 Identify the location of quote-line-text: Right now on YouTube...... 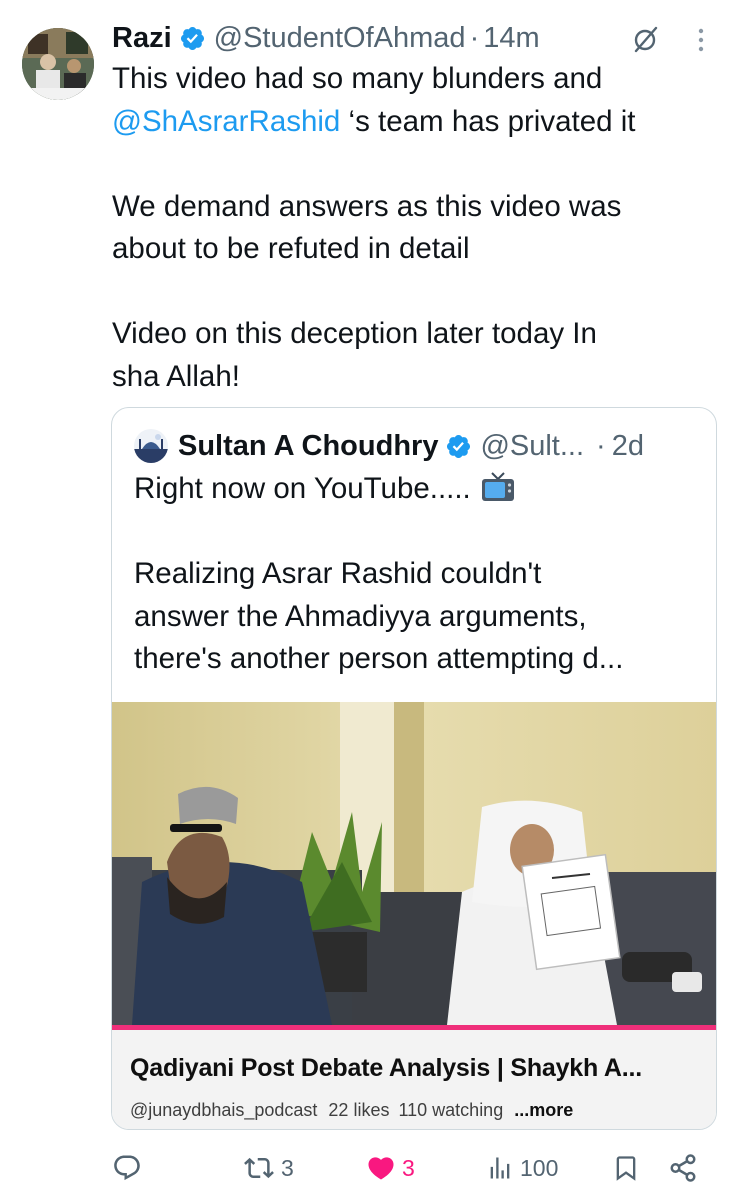
(302, 488).